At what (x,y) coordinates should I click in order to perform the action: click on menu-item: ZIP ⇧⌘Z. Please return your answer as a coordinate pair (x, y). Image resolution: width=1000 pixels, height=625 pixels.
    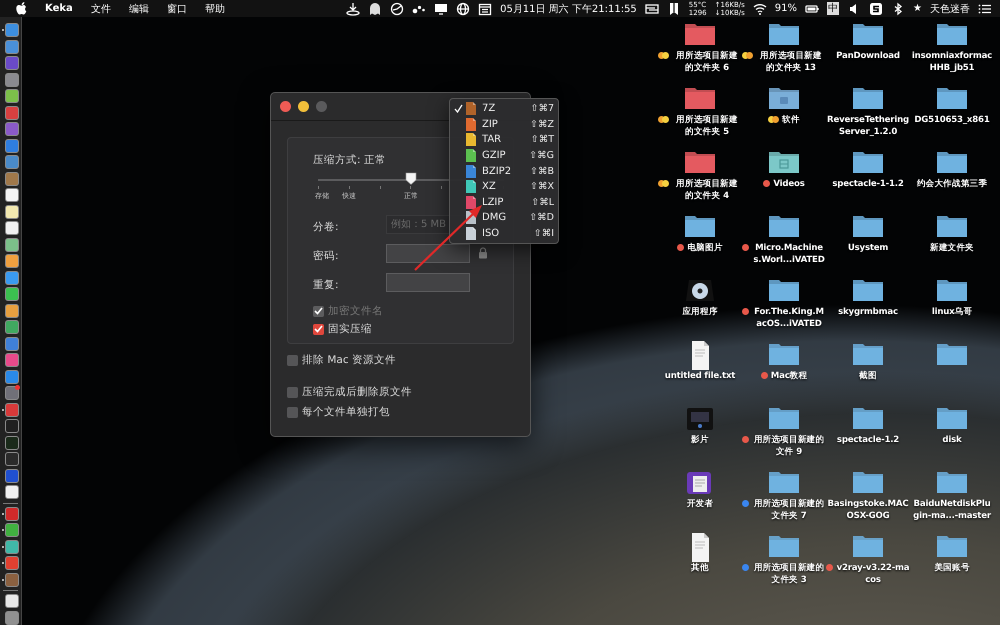
    Looking at the image, I should click on (504, 124).